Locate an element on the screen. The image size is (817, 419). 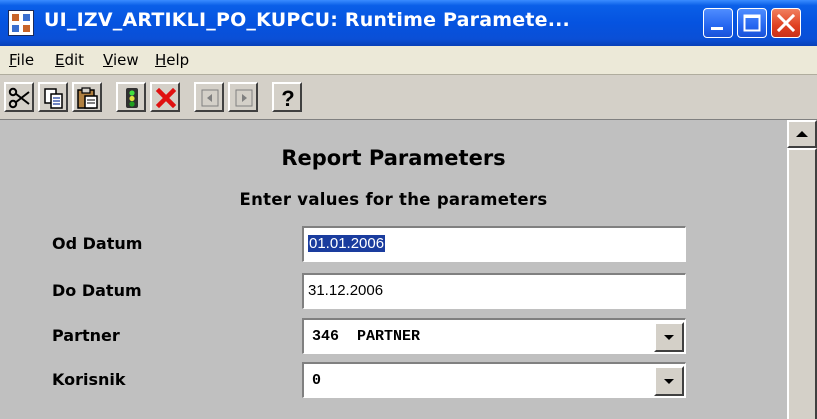
next-button is located at coordinates (243, 97).